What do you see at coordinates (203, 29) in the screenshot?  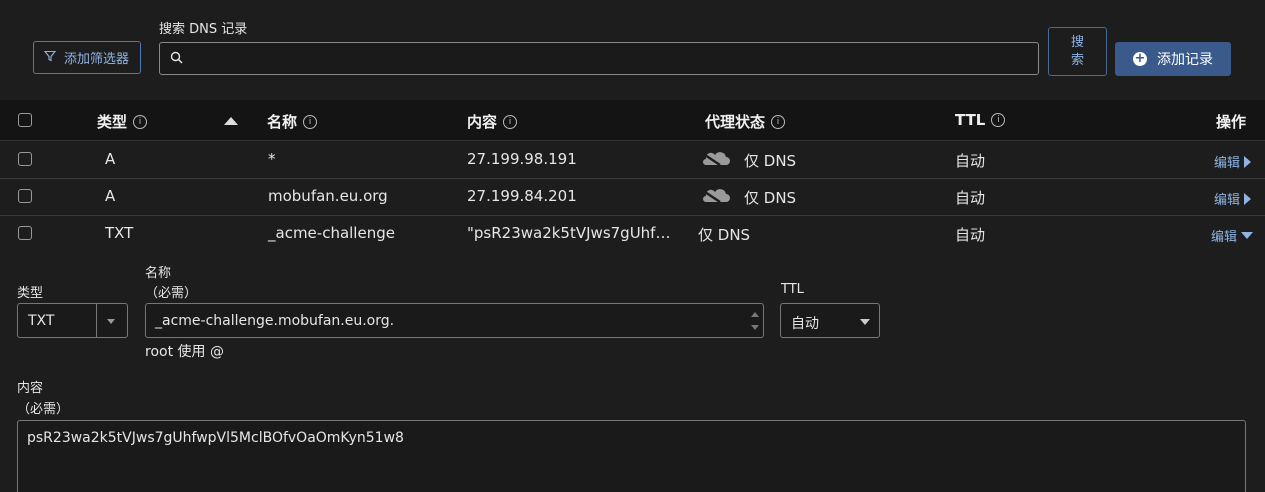 I see `search-label: 搜索 DNS 记录` at bounding box center [203, 29].